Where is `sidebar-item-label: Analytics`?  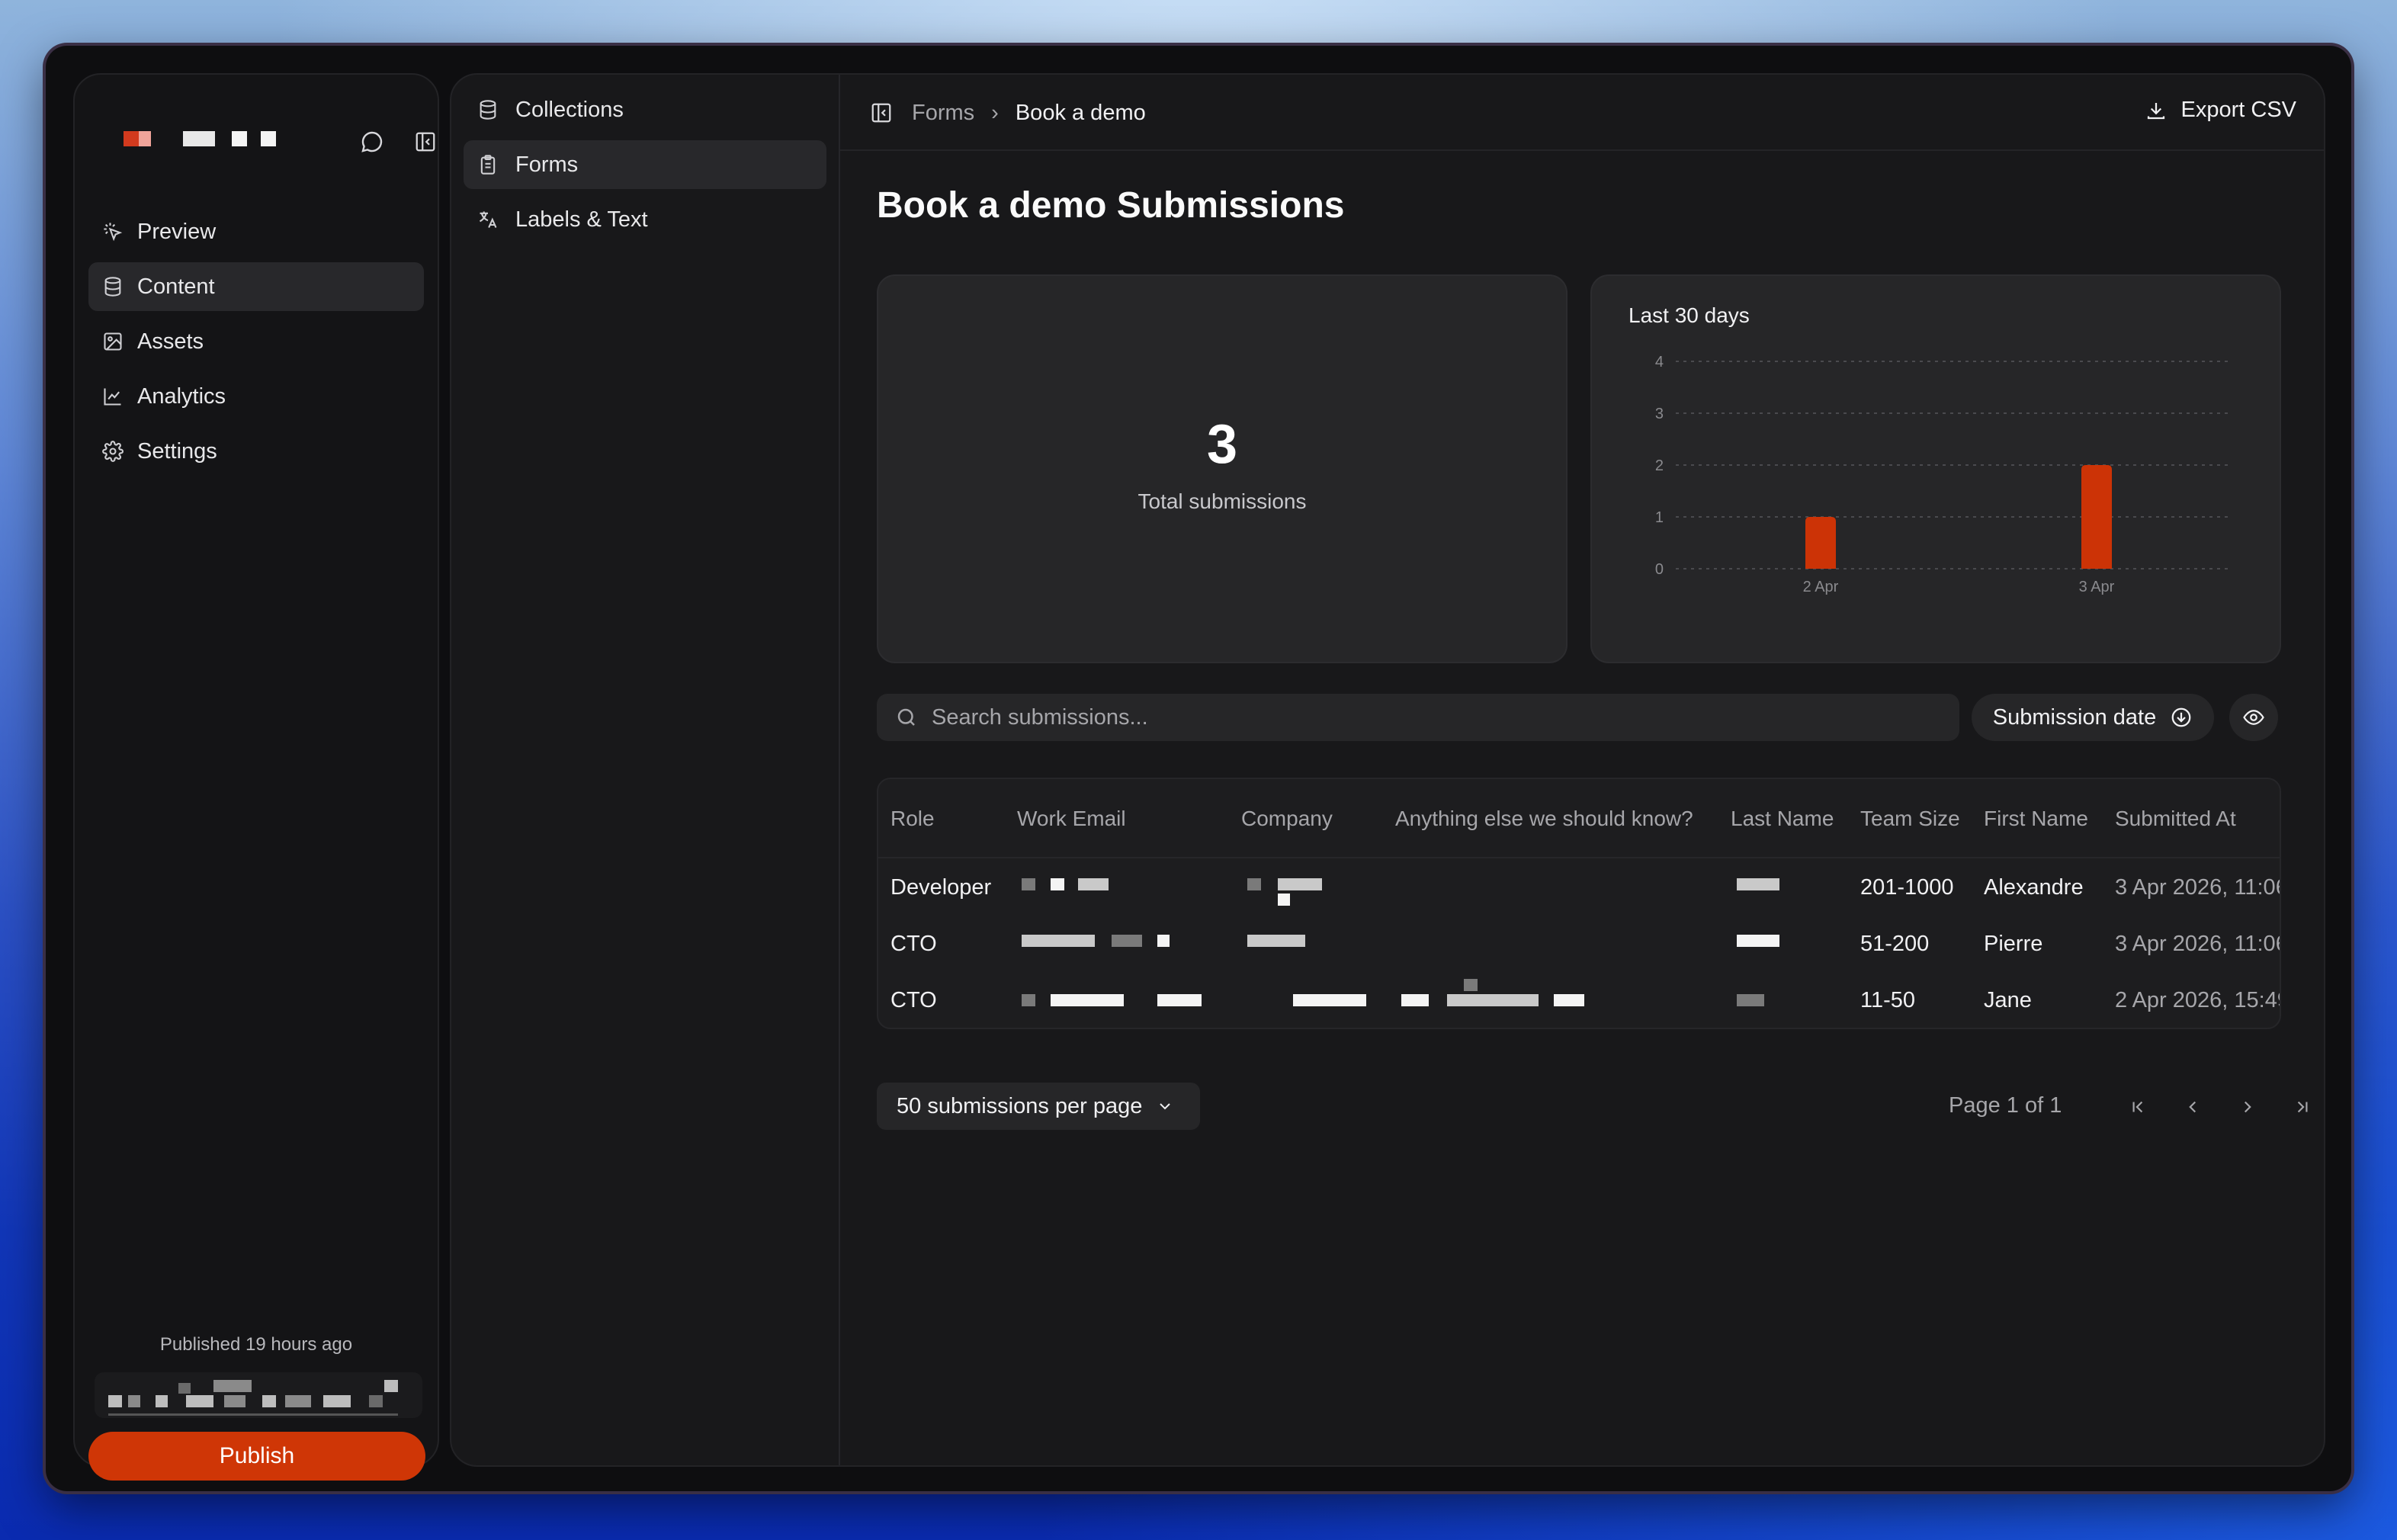 sidebar-item-label: Analytics is located at coordinates (181, 396).